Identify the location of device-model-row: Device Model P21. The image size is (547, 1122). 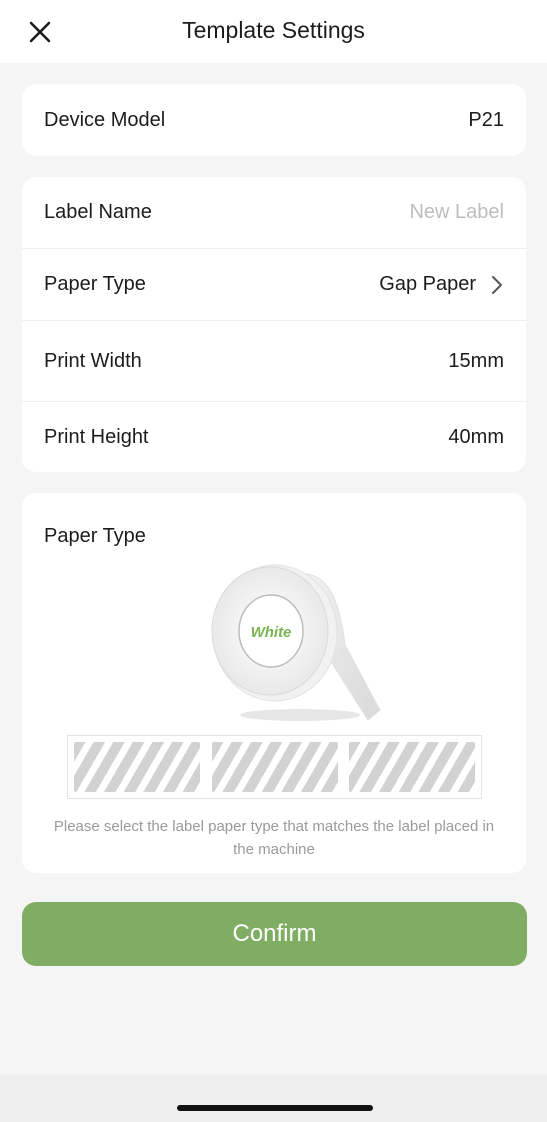
(274, 120).